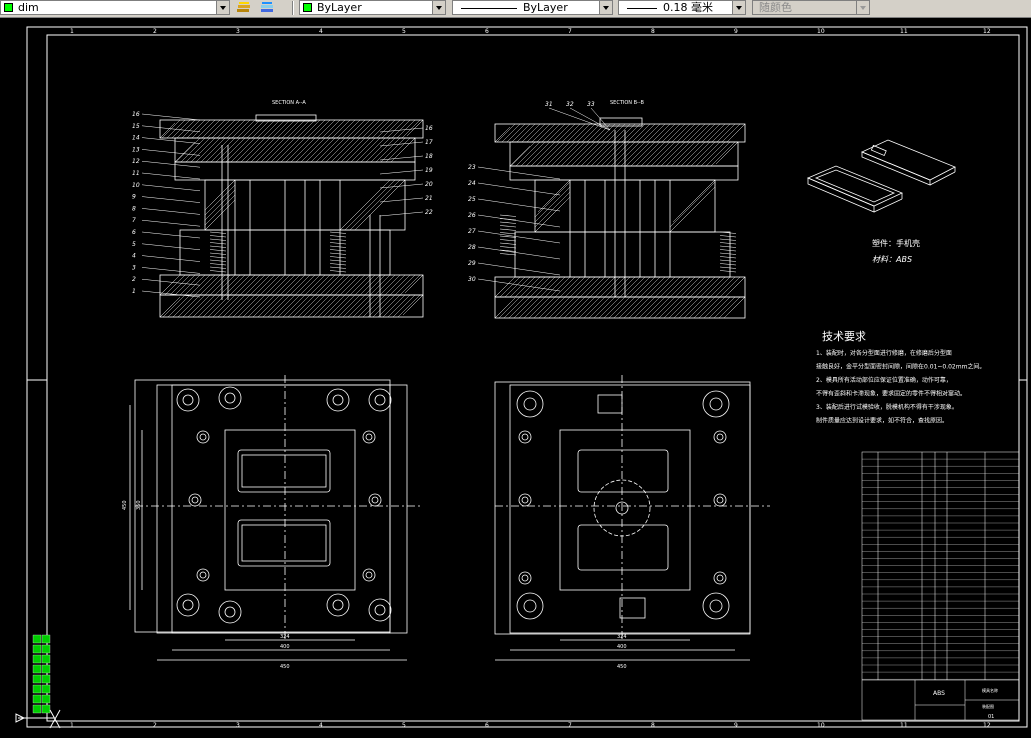 The height and width of the screenshot is (738, 1031). What do you see at coordinates (134, 244) in the screenshot?
I see `callout-number: 5` at bounding box center [134, 244].